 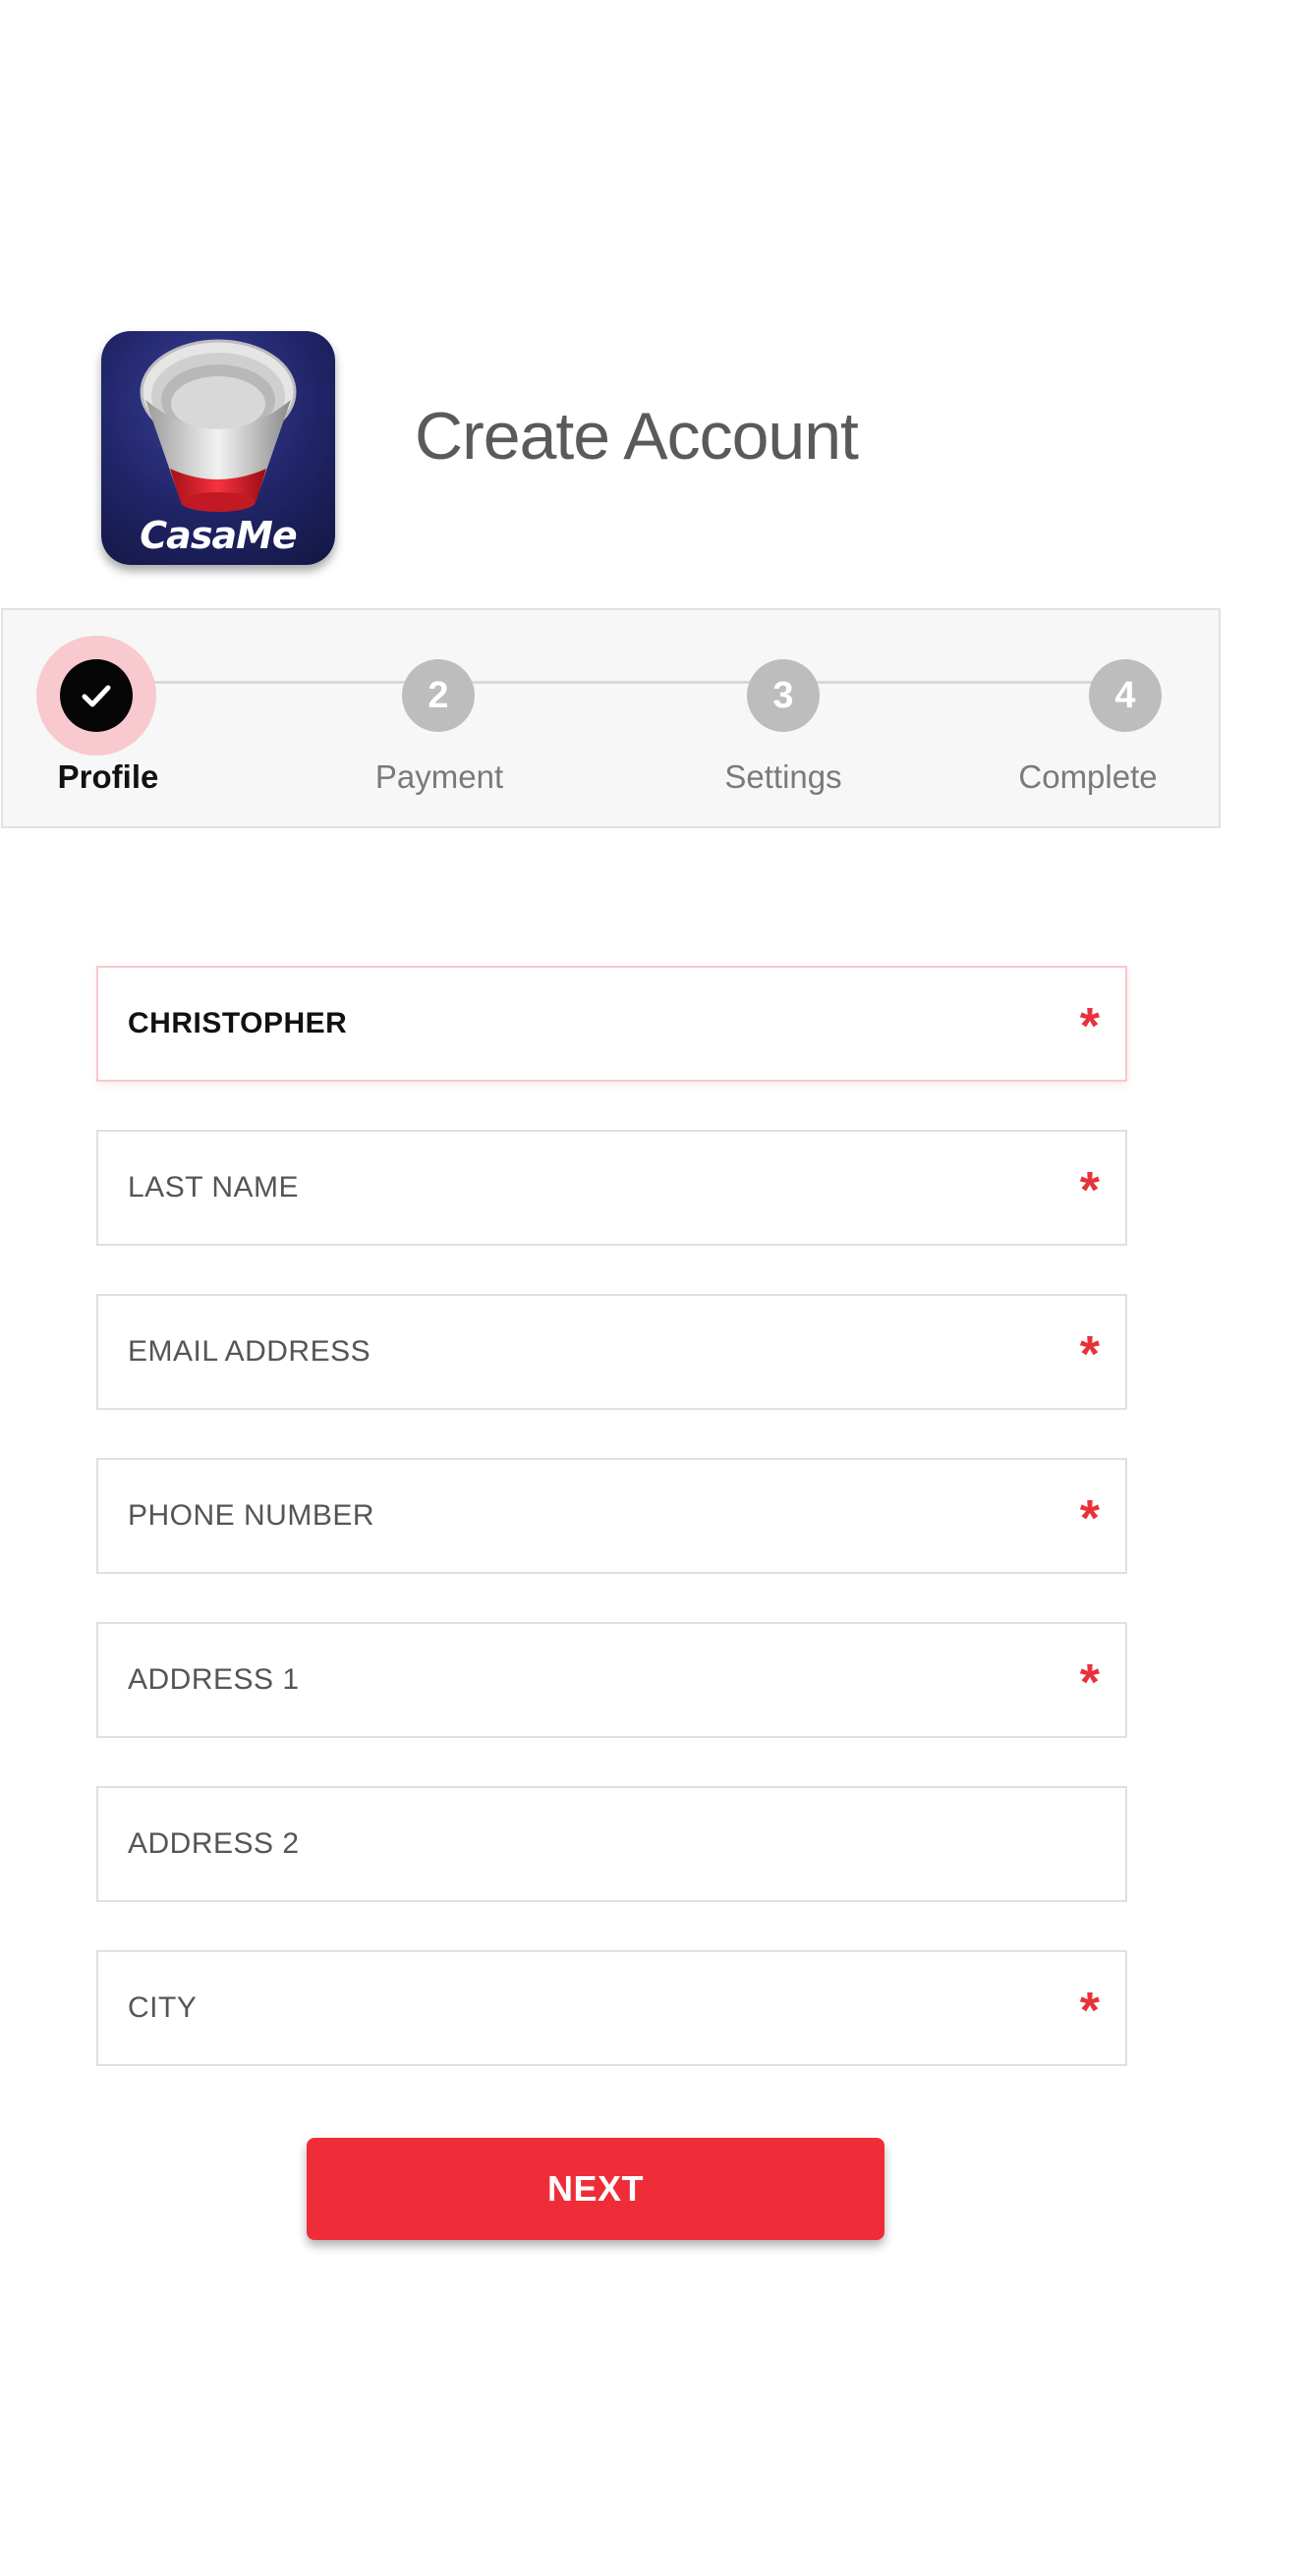 I want to click on app-icon-label: CasaMe, so click(x=218, y=535).